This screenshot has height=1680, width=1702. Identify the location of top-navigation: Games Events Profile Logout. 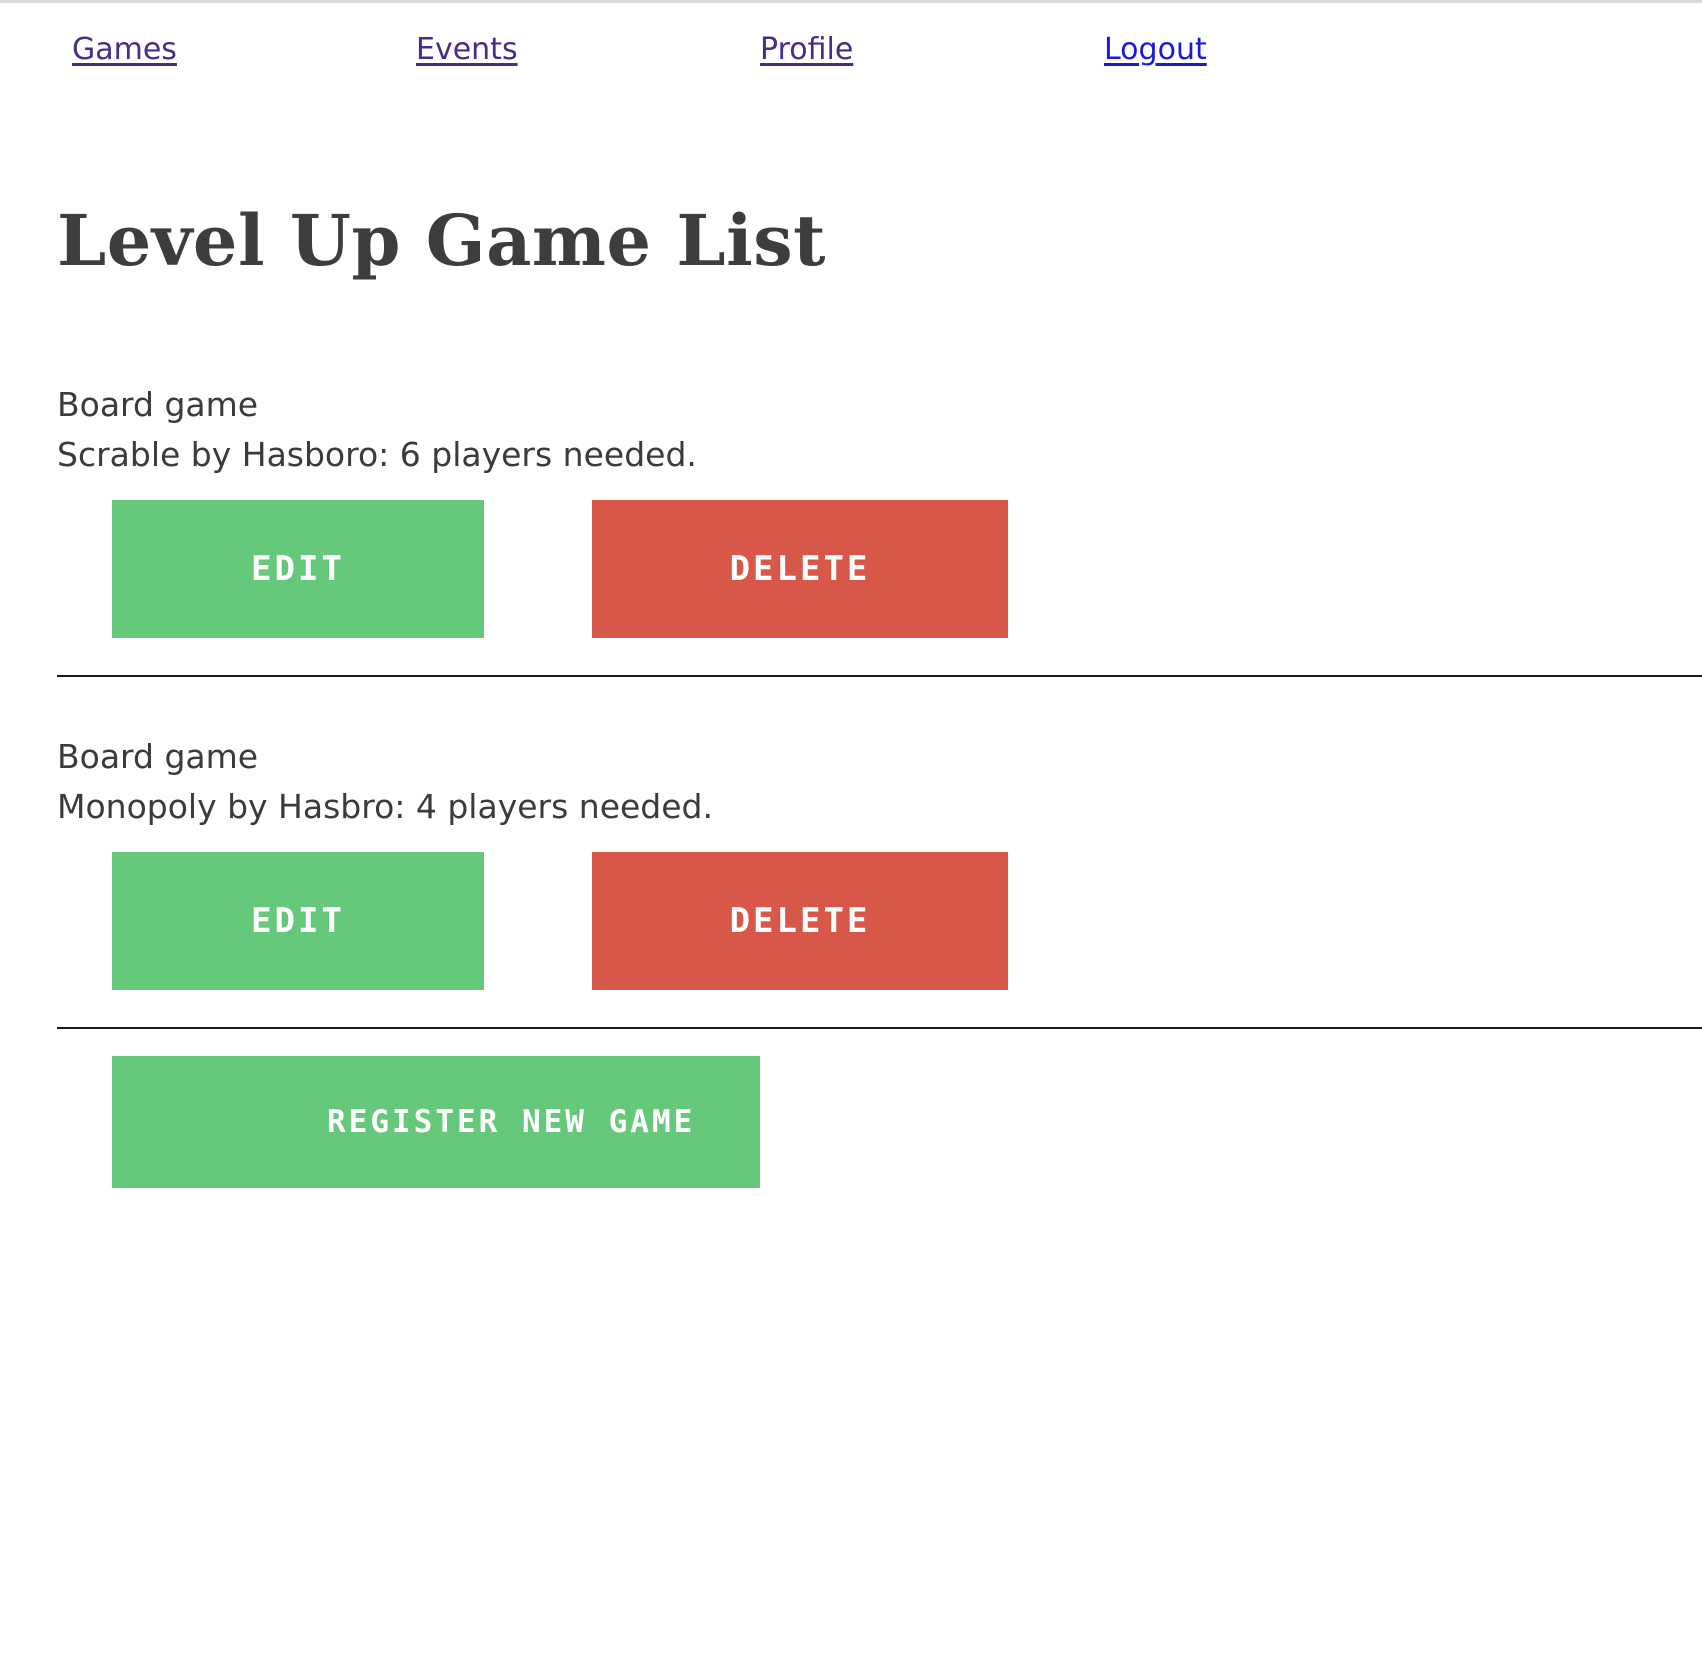
(851, 50).